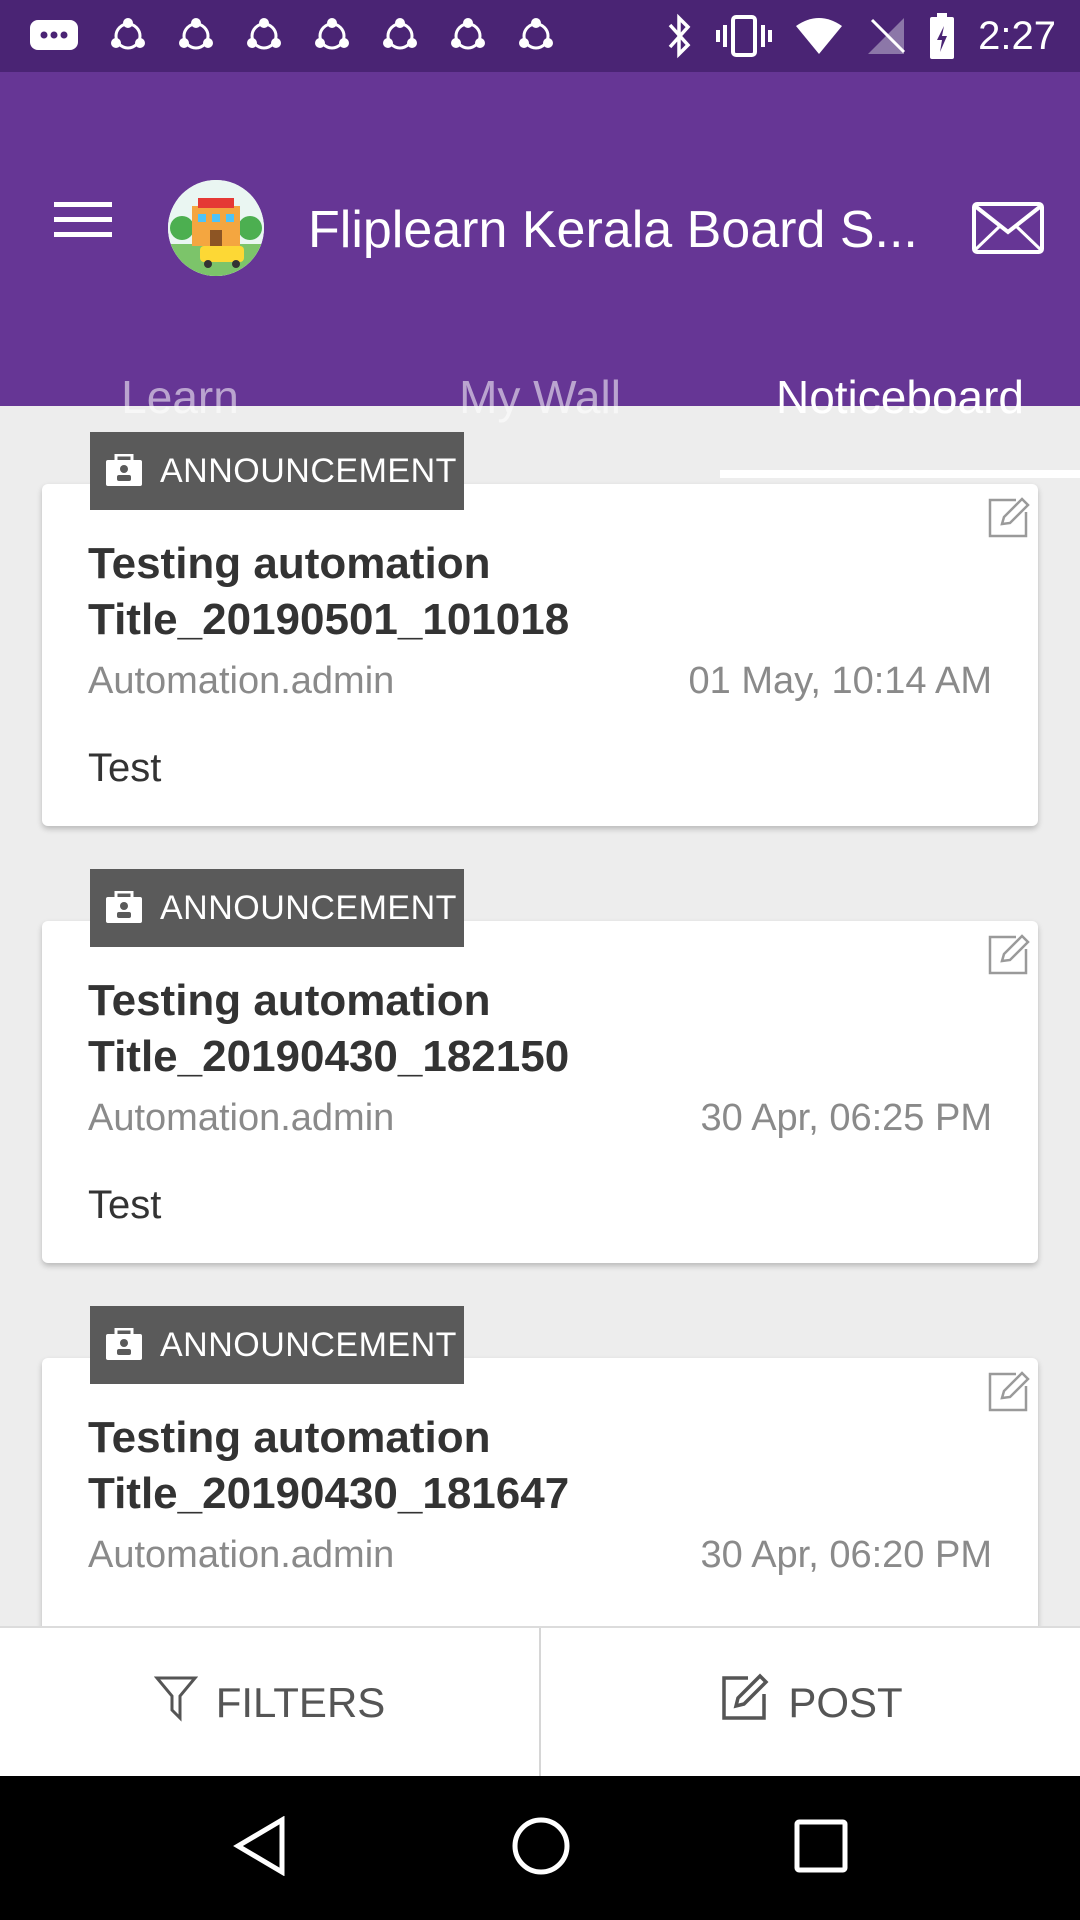 This screenshot has width=1080, height=1920. I want to click on post-timestamp: 30 Apr, 06:20 PM, so click(846, 1555).